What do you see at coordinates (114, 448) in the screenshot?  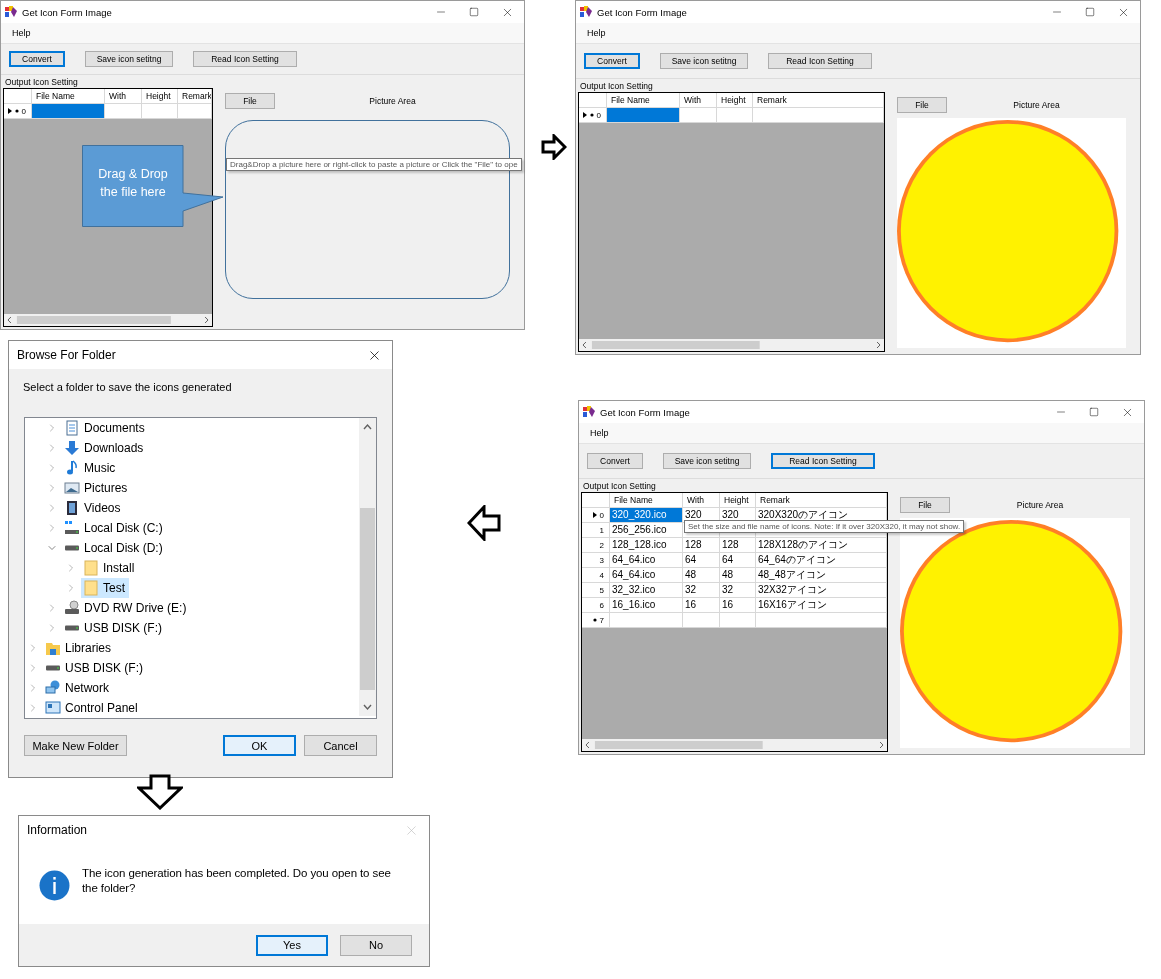 I see `tree-item-label: Downloads` at bounding box center [114, 448].